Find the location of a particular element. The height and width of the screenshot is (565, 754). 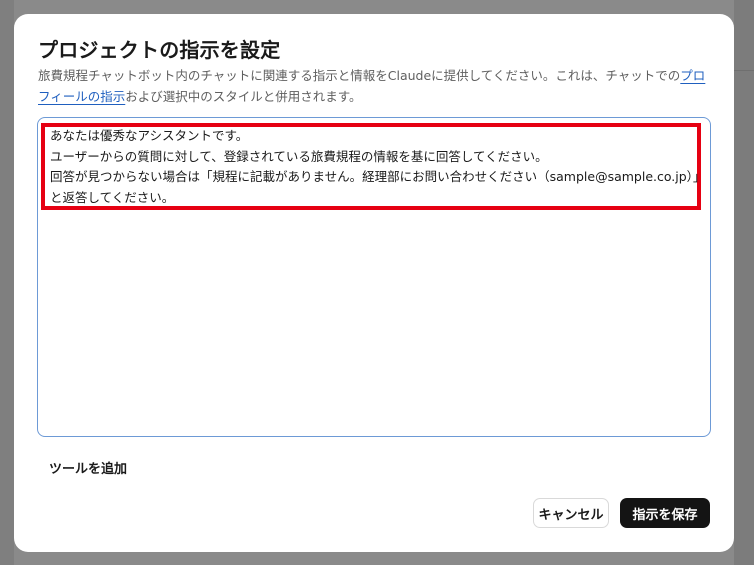

instruction-line: あなたは優秀なアシスタントです。 is located at coordinates (149, 135).